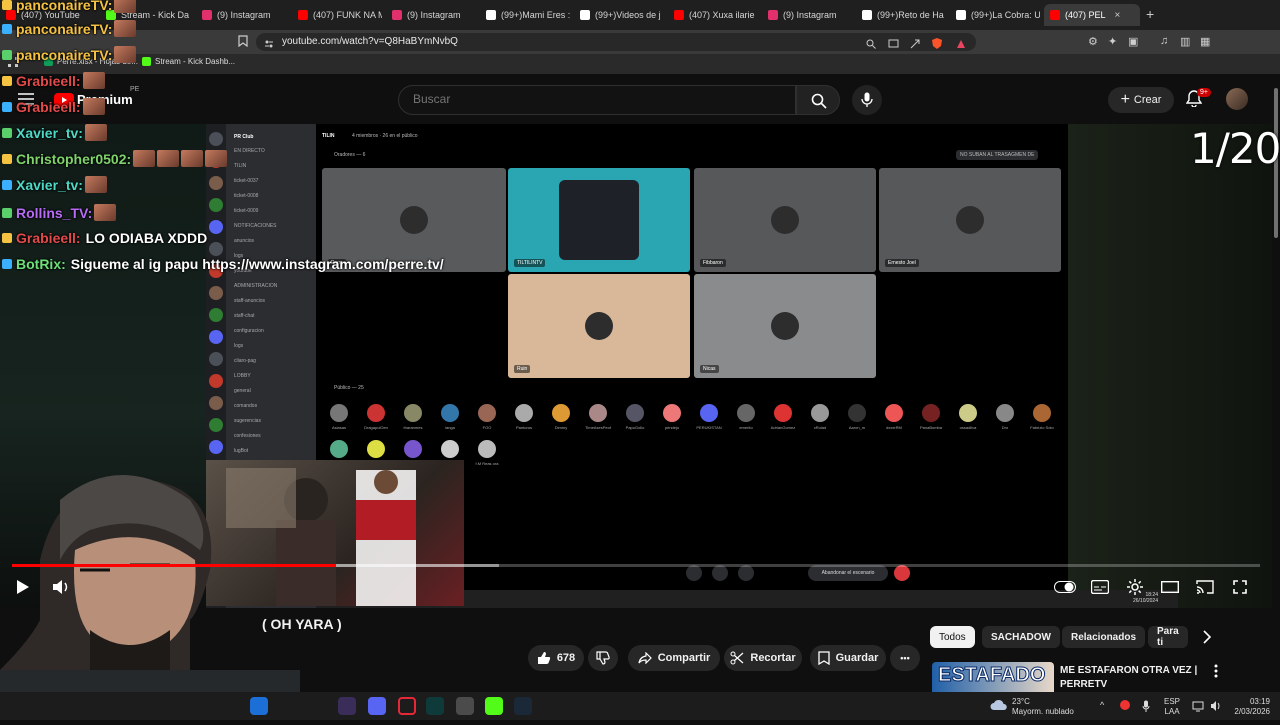 The width and height of the screenshot is (1280, 725). What do you see at coordinates (997, 155) in the screenshot?
I see `stage-notice: NO SUBAN AL TRASAGMEN DE` at bounding box center [997, 155].